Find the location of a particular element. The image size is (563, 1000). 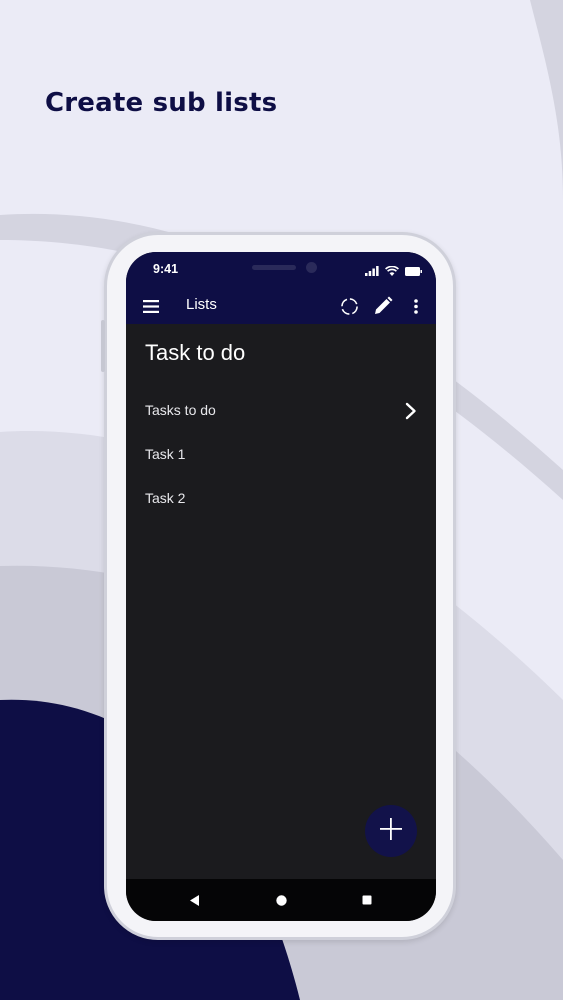

front-camera is located at coordinates (311, 267).